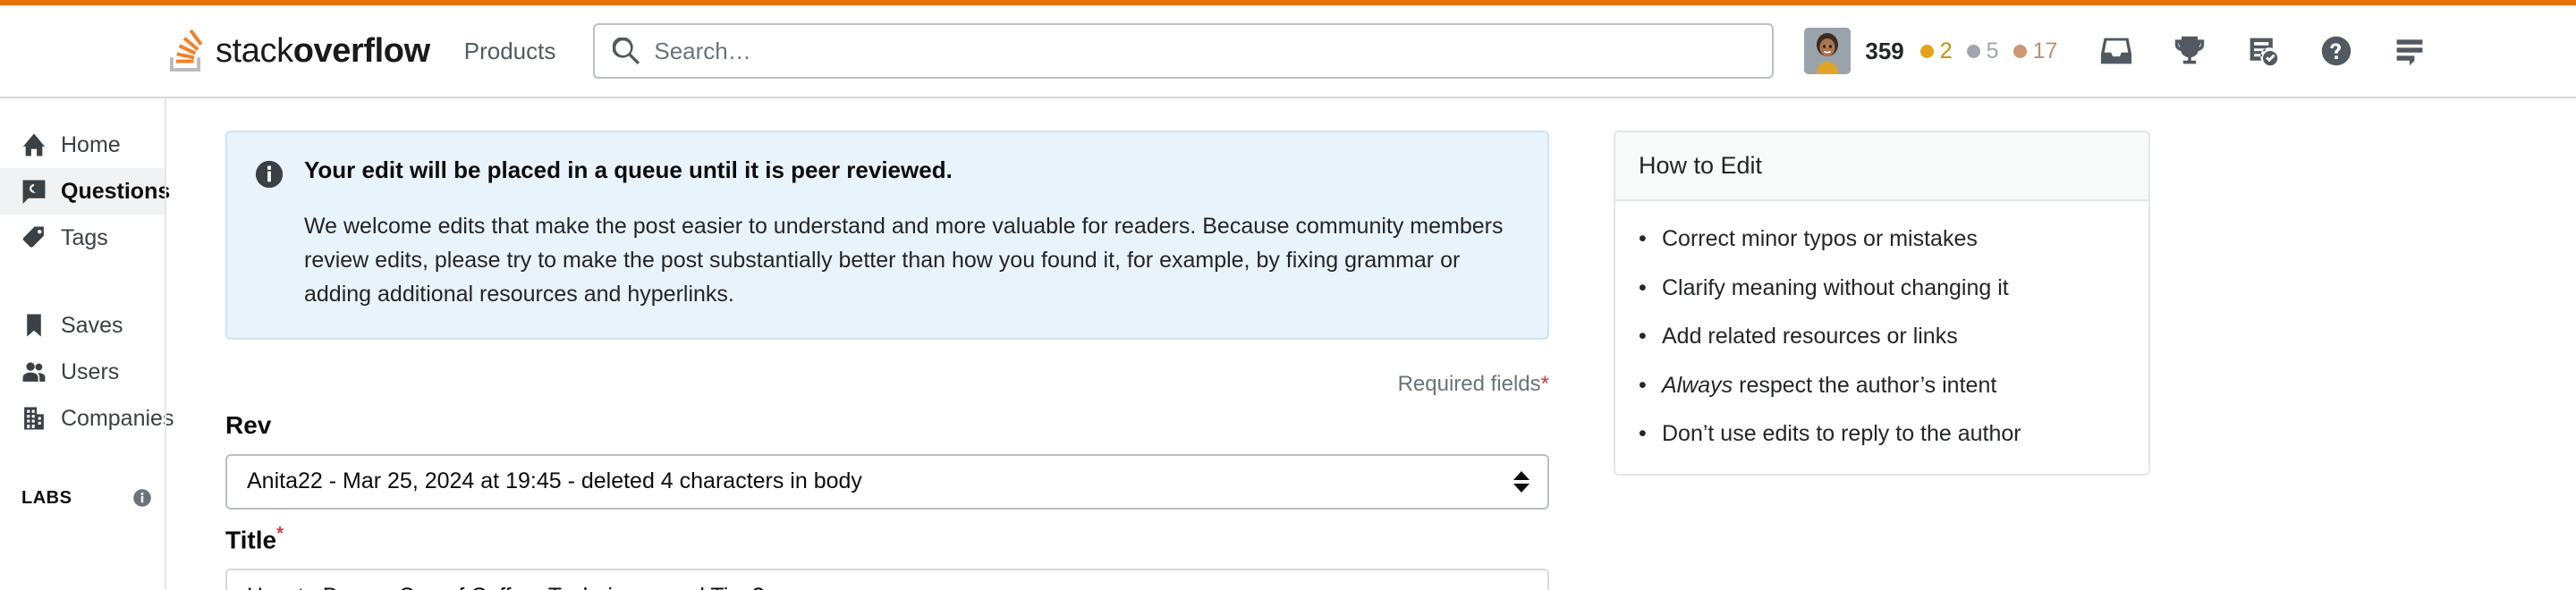  What do you see at coordinates (1973, 51) in the screenshot?
I see `silver-badge-icon` at bounding box center [1973, 51].